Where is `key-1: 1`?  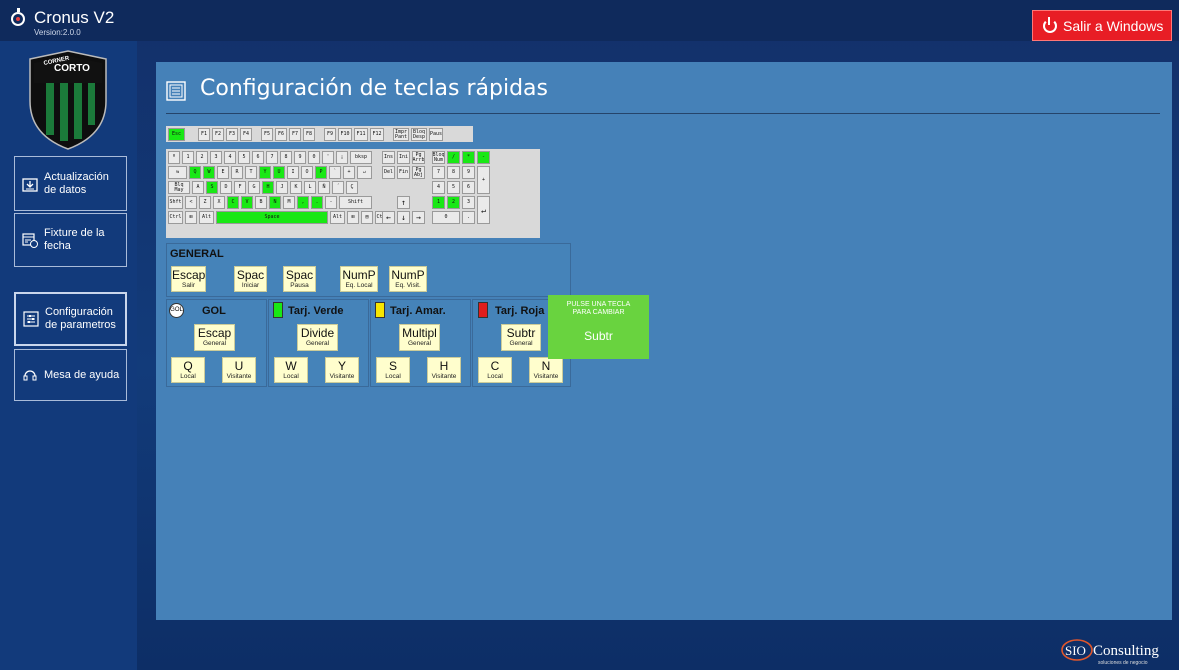
key-1: 1 is located at coordinates (188, 157).